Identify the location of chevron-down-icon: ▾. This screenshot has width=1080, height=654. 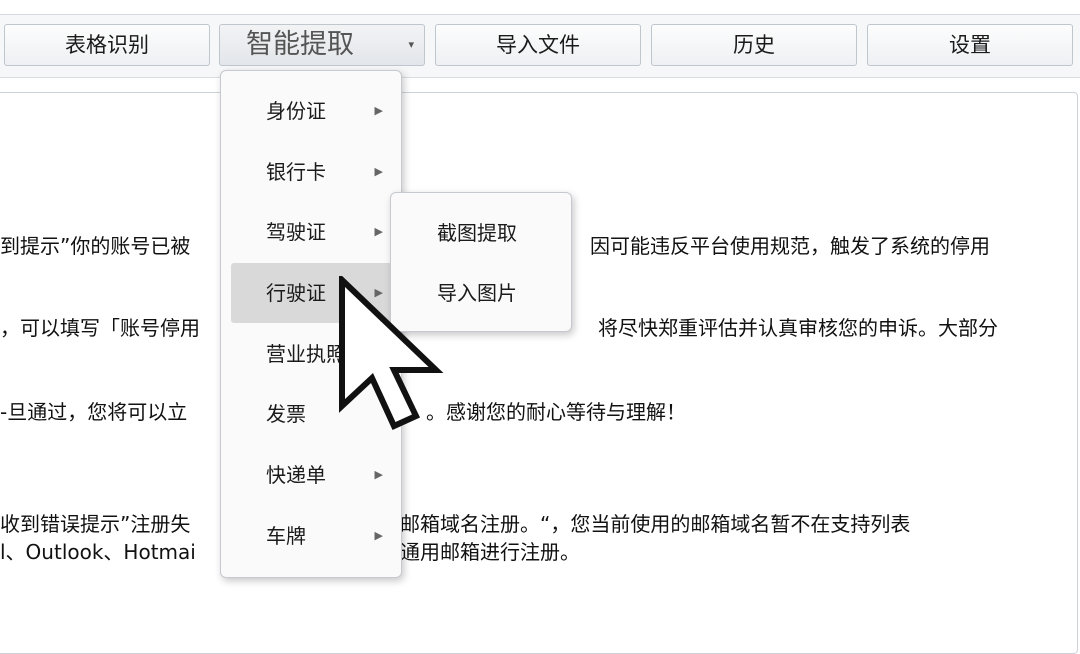
(411, 44).